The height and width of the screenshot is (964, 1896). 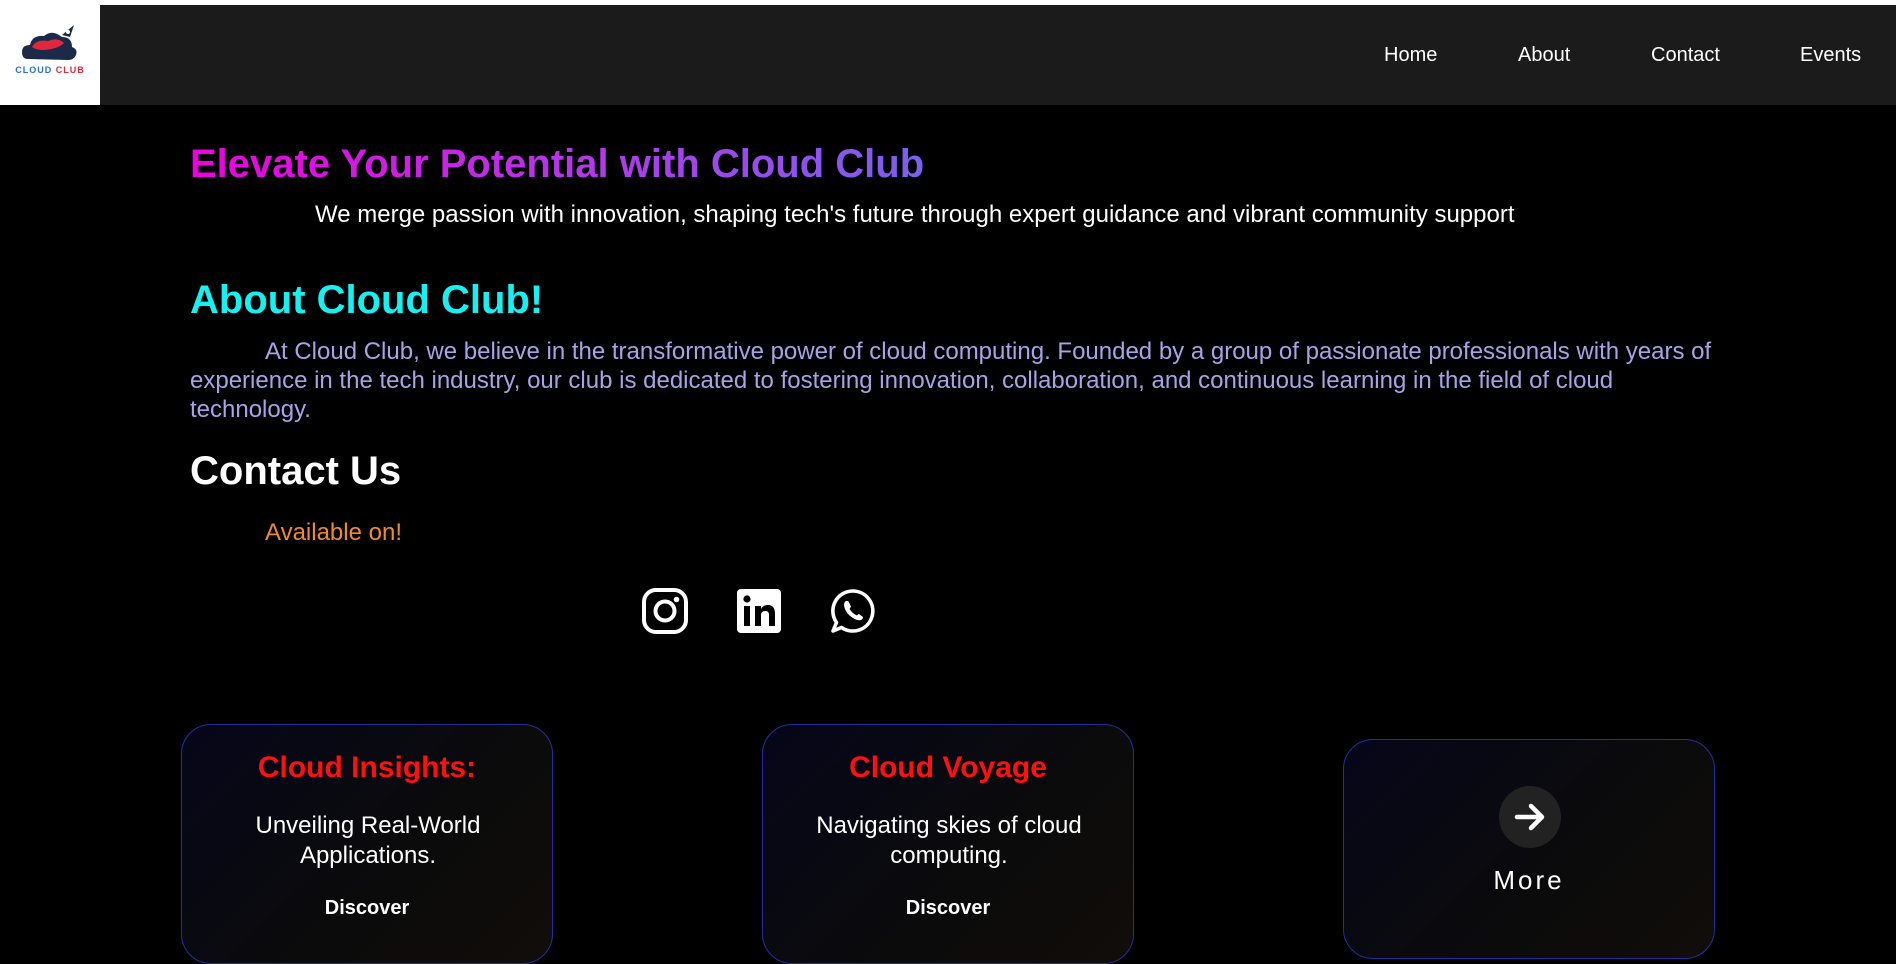 I want to click on card-description: Navigating skies of cloud computing., so click(x=949, y=840).